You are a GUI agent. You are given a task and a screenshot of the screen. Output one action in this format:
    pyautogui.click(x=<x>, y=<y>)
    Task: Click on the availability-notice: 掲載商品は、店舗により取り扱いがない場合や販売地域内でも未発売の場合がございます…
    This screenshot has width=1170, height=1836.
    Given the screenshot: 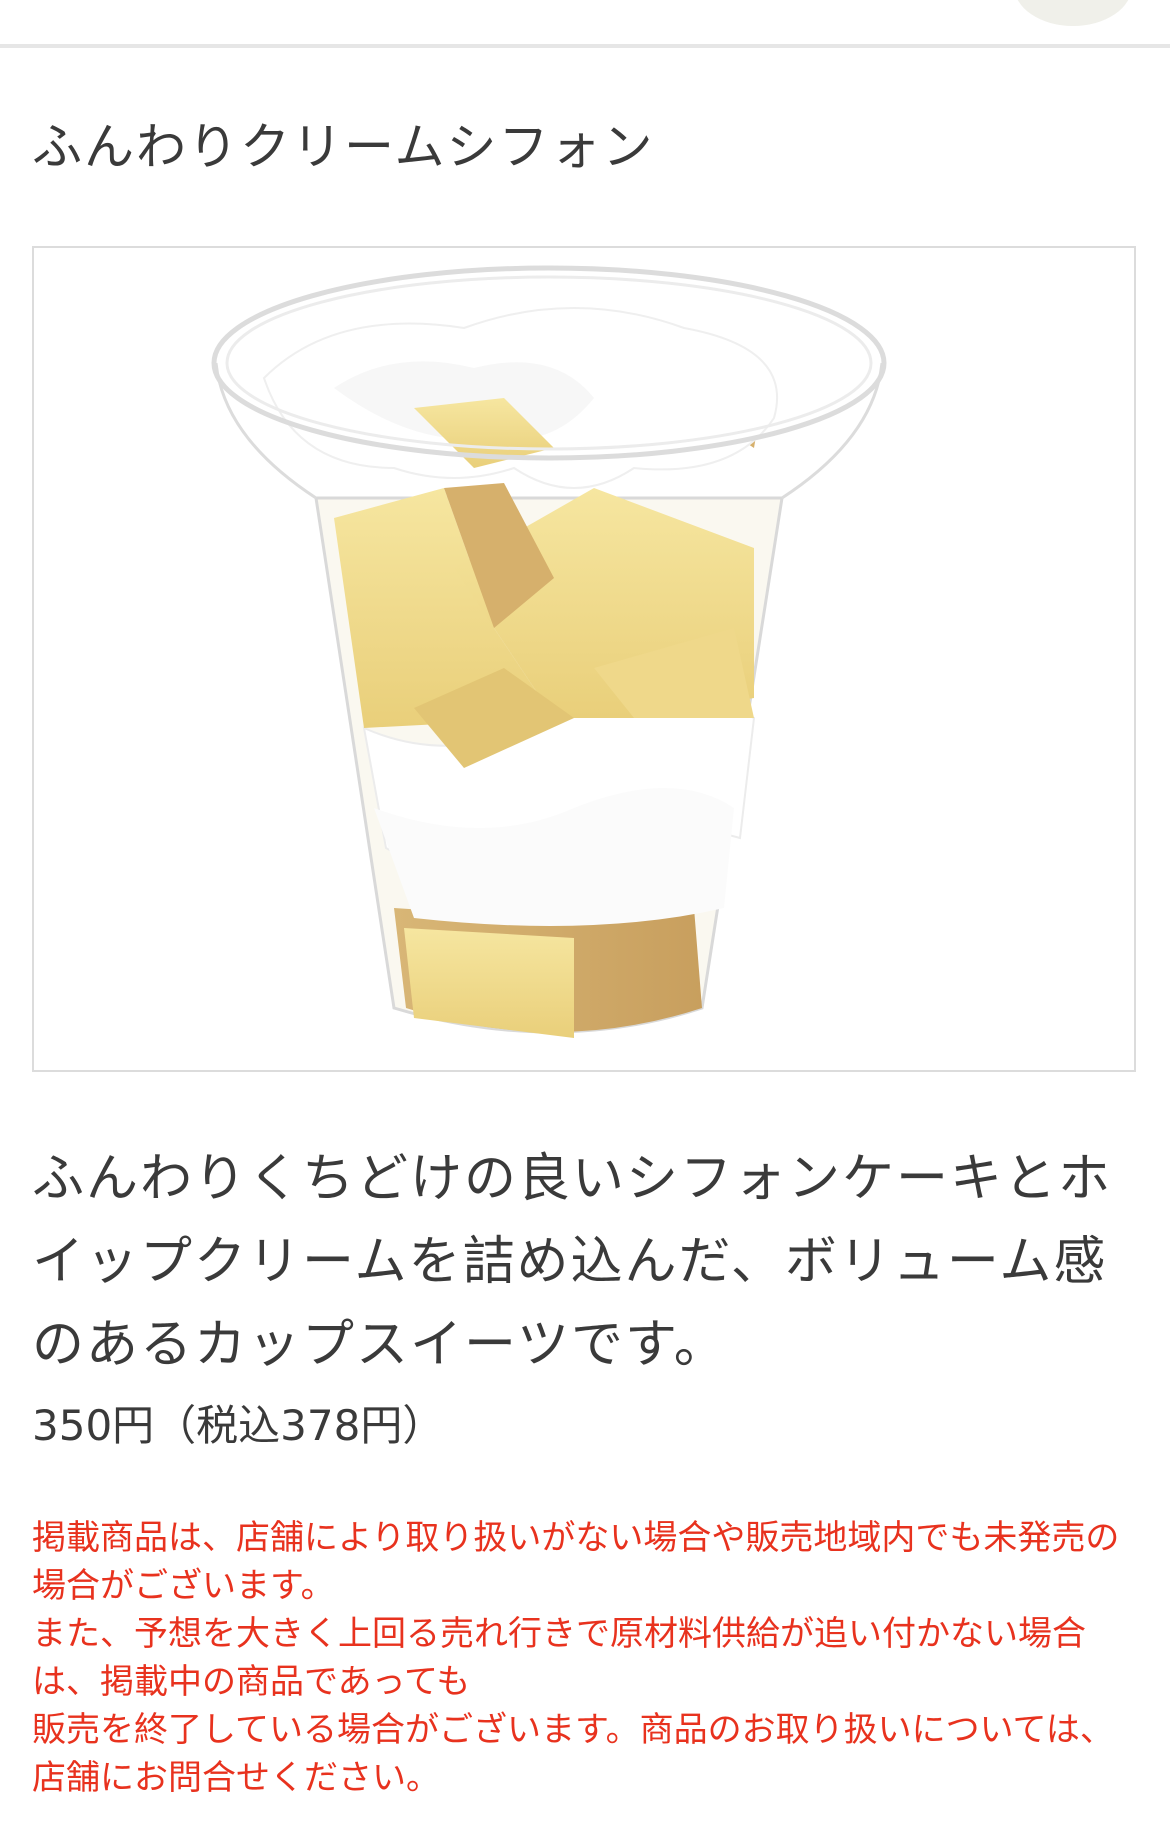 What is the action you would take?
    pyautogui.click(x=587, y=1658)
    